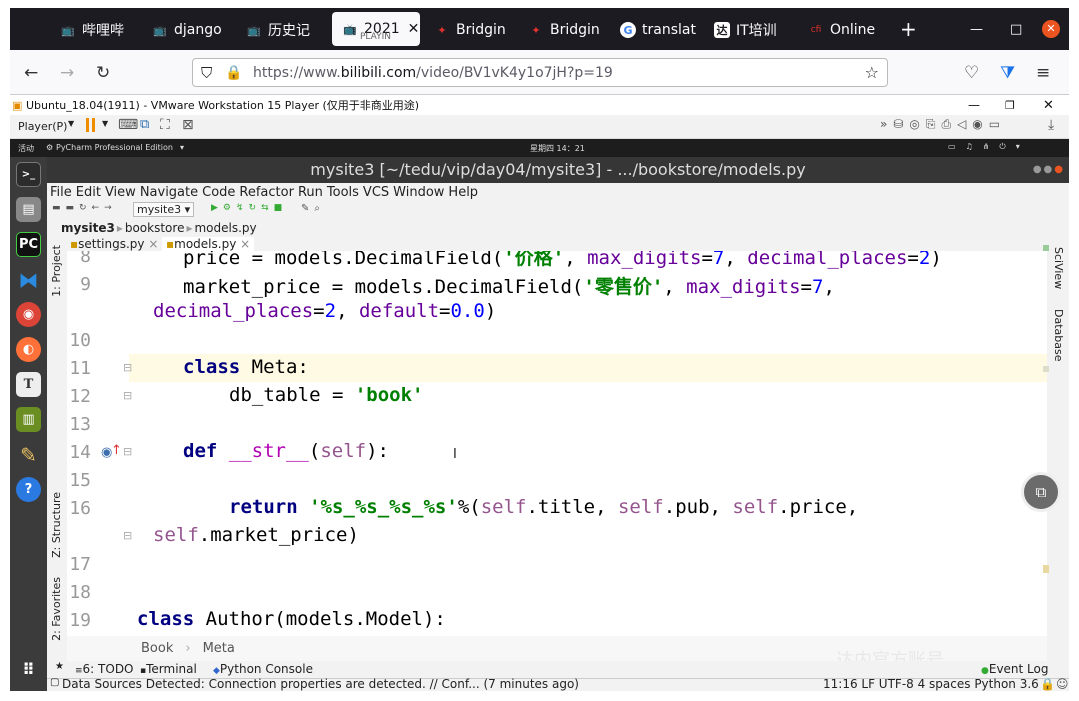  I want to click on menu-window: Window, so click(418, 192).